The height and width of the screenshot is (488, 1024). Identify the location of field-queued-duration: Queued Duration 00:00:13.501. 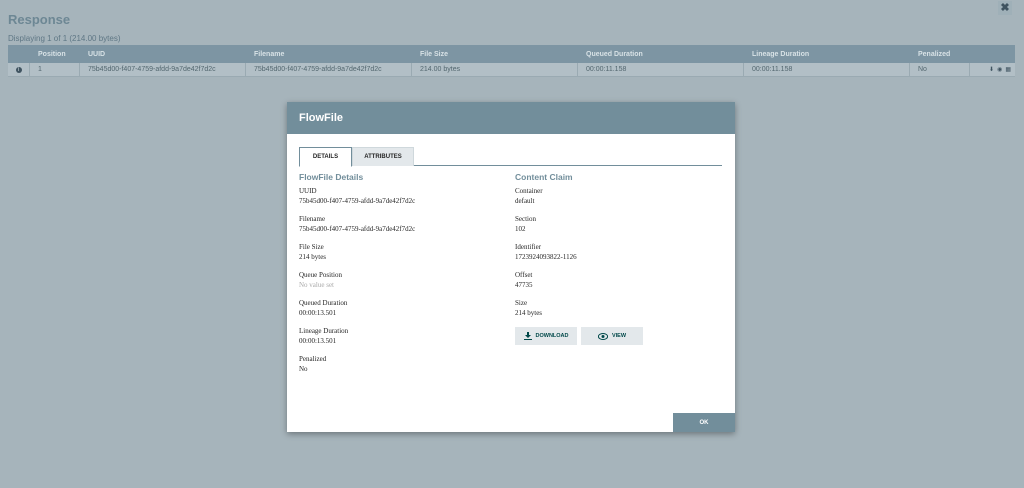
(399, 308).